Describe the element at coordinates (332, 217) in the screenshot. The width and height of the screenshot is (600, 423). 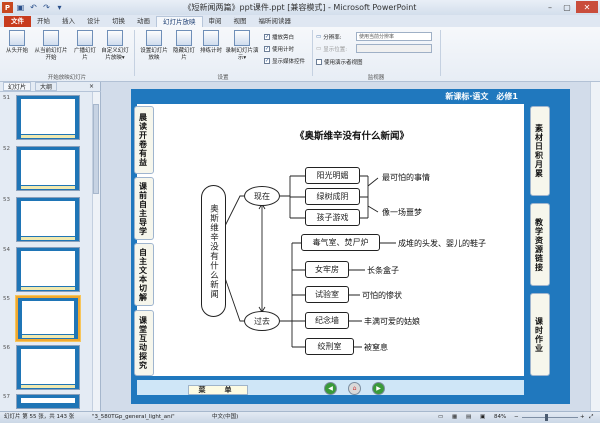
I see `now-item-box: 孩子游戏` at that location.